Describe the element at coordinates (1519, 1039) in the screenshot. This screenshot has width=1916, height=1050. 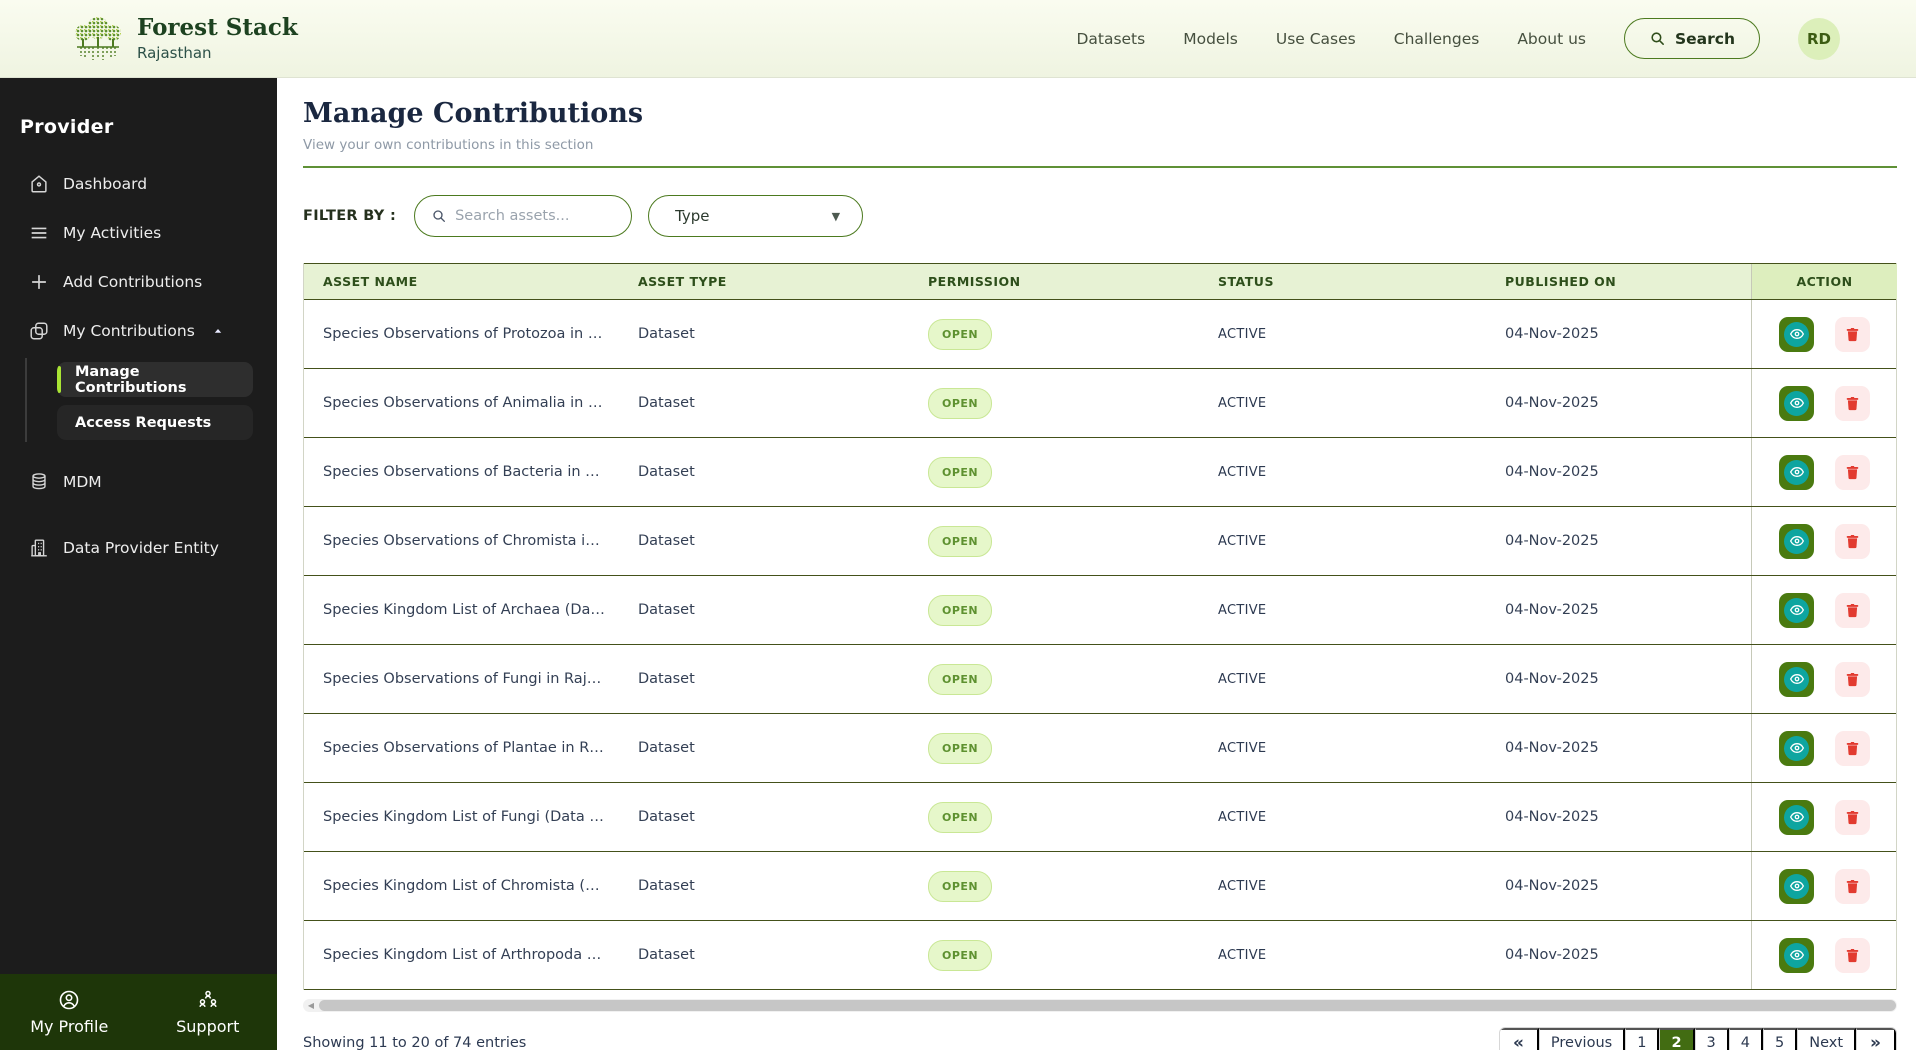
I see `pagination-first: «` at that location.